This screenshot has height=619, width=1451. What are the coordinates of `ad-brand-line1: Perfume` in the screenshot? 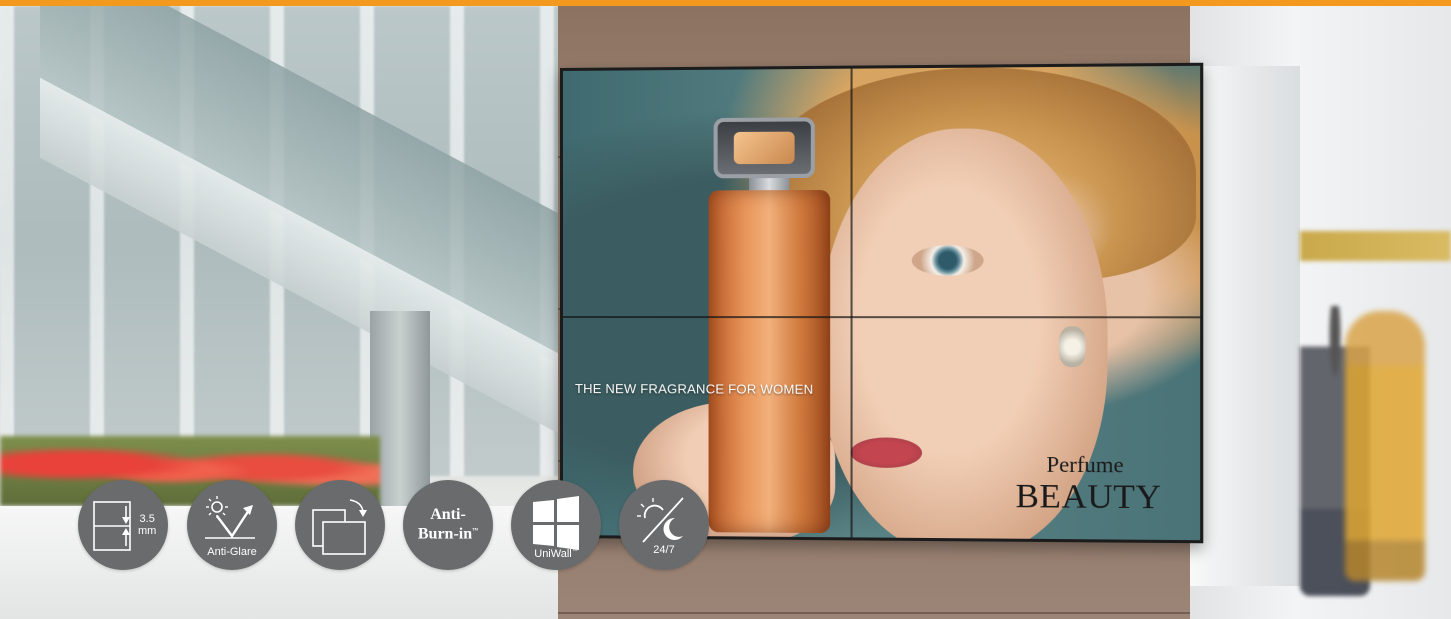 It's located at (1085, 464).